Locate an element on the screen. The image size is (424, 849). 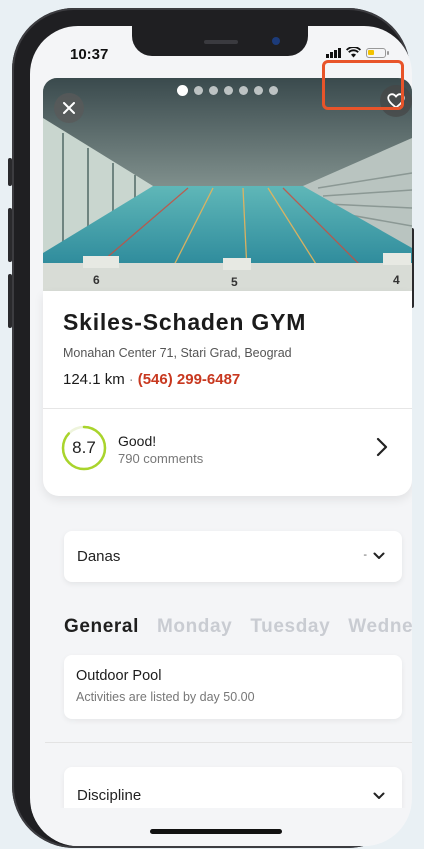
chevron-right-icon is located at coordinates (382, 447).